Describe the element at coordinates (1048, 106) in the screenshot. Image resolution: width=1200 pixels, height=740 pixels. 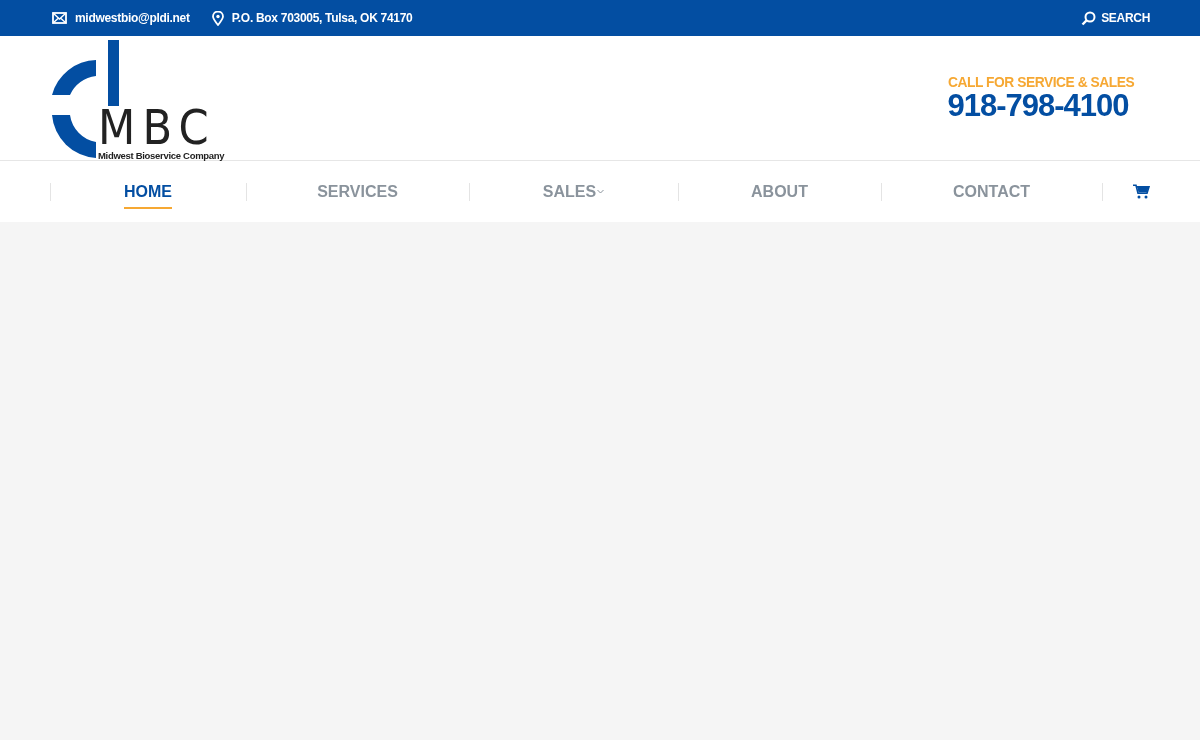
I see `phone-number: 918-798-4100` at that location.